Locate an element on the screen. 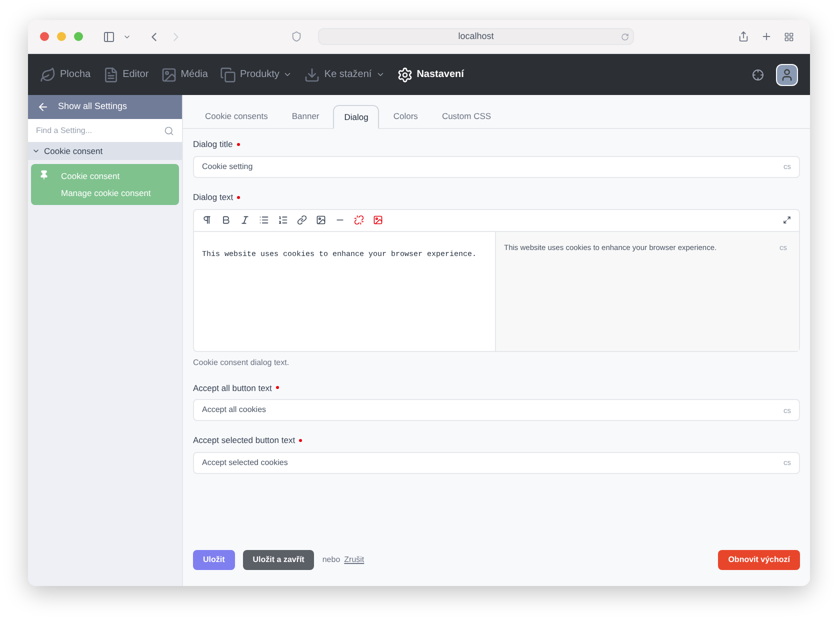 Image resolution: width=838 pixels, height=630 pixels. person-icon is located at coordinates (787, 75).